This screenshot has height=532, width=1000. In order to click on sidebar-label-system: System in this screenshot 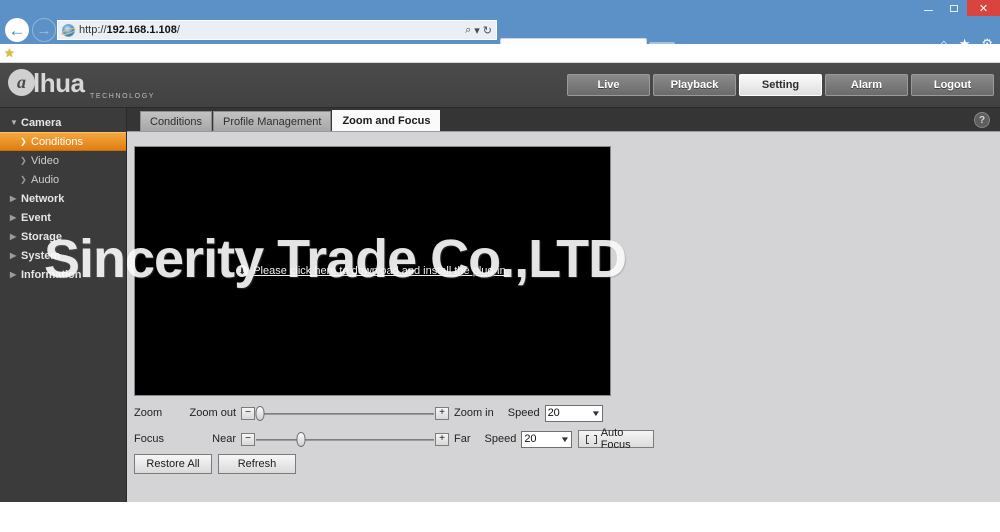, I will do `click(41, 255)`.